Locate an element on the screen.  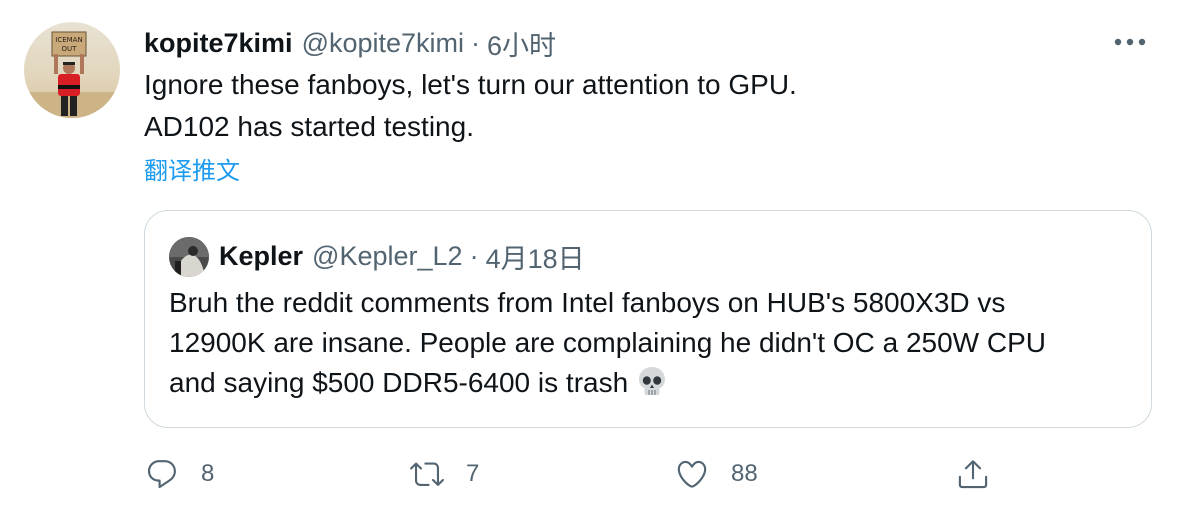
avatar: ICEMAN OUT is located at coordinates (72, 70).